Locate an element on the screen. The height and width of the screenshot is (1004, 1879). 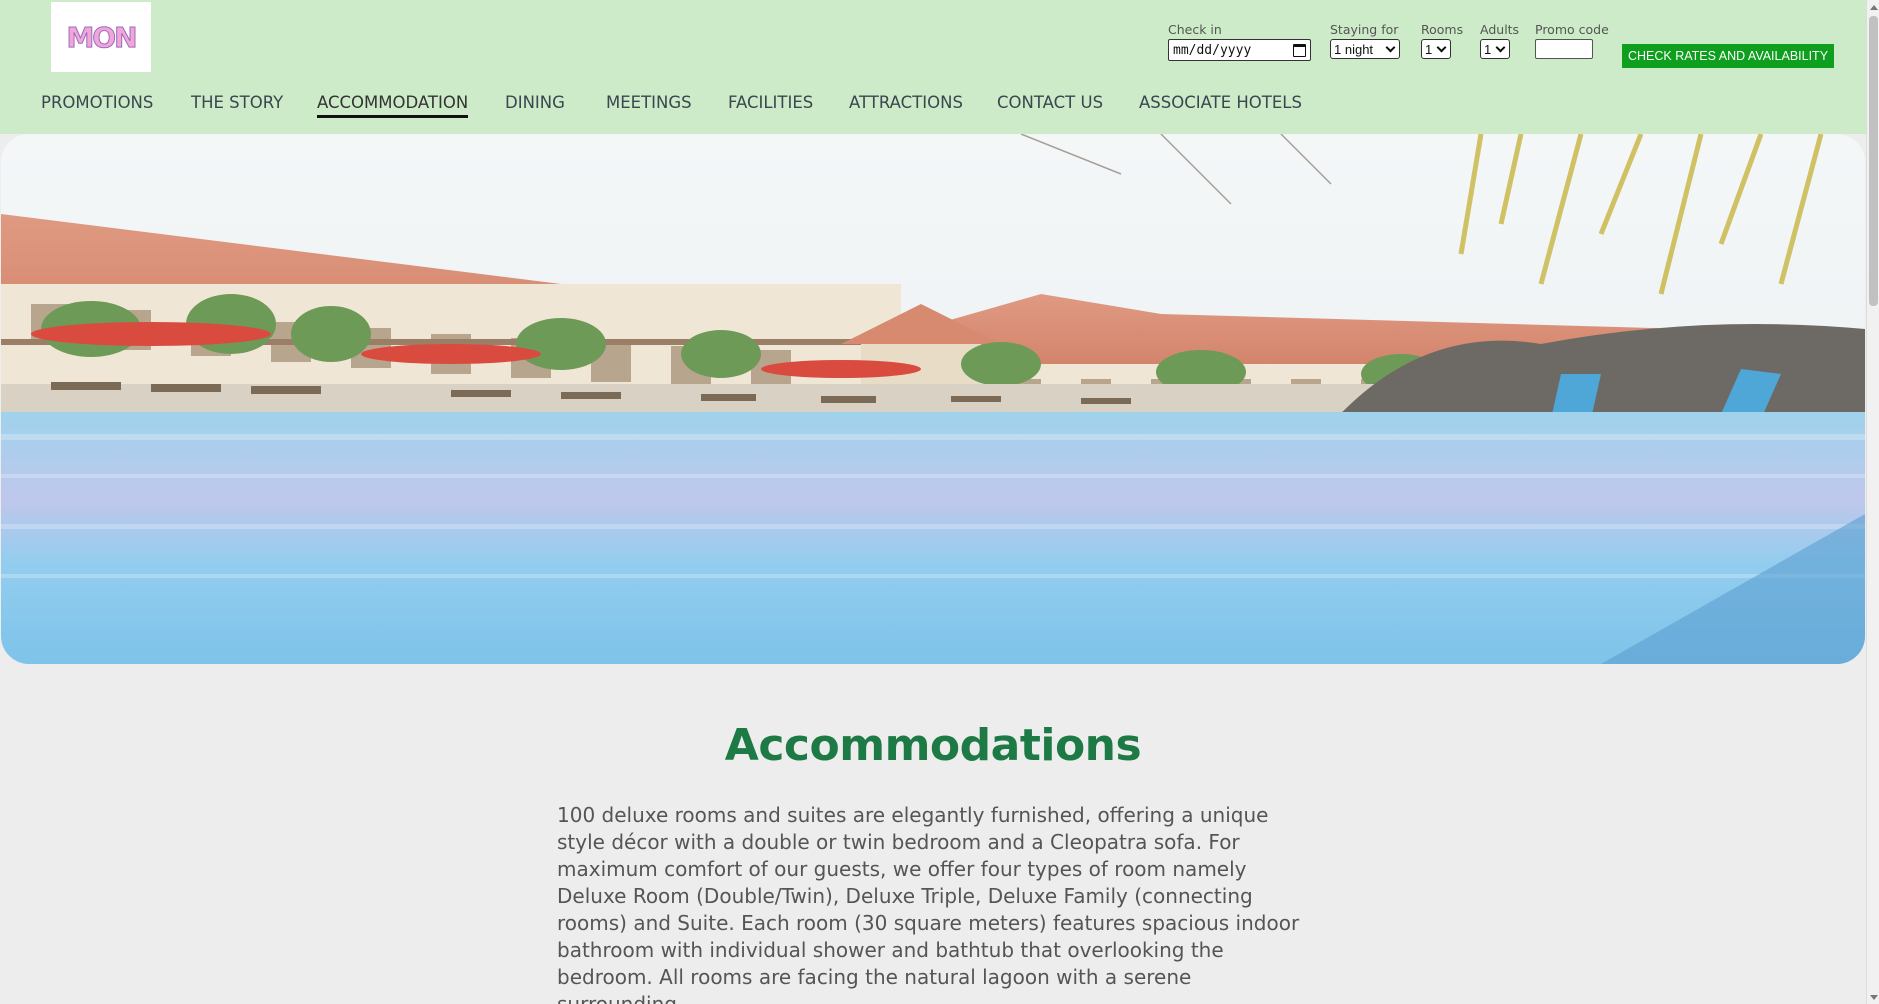
nav-item-dining: DINING is located at coordinates (535, 104).